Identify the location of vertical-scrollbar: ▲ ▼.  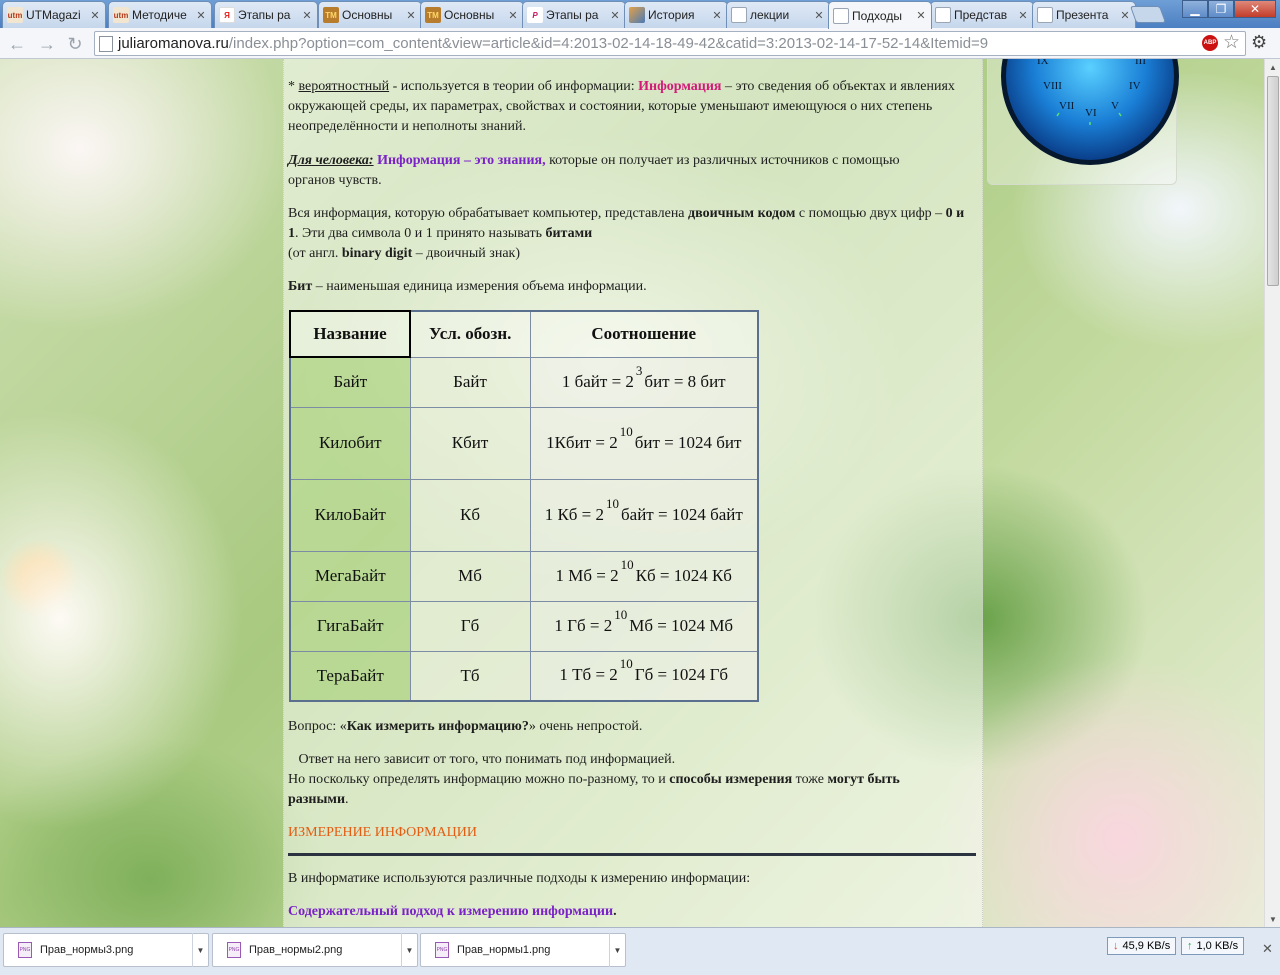
(1272, 493).